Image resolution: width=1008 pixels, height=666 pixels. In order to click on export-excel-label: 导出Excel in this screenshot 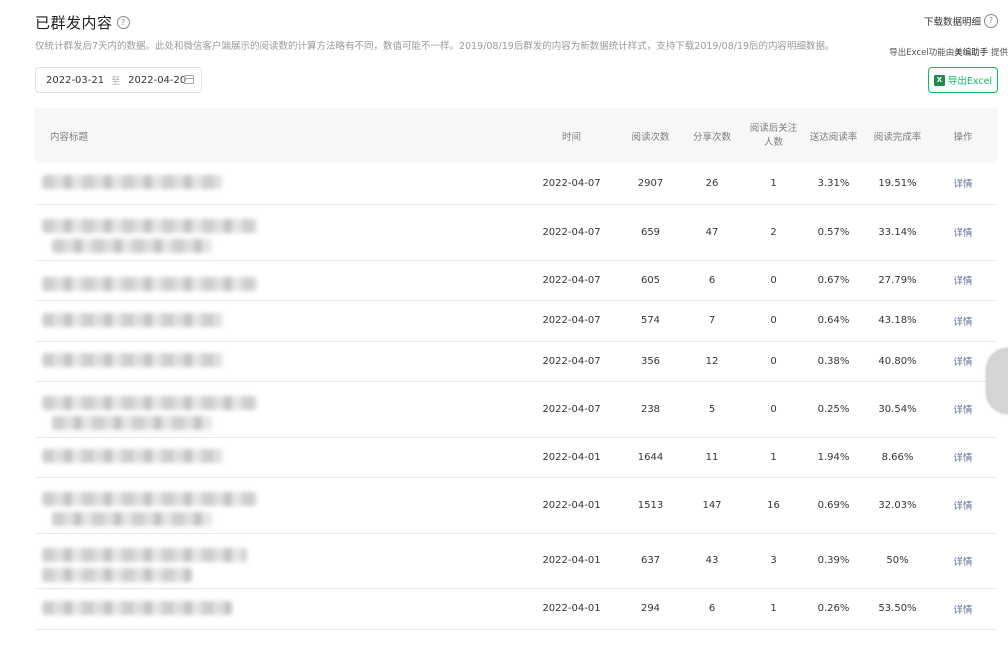, I will do `click(970, 80)`.